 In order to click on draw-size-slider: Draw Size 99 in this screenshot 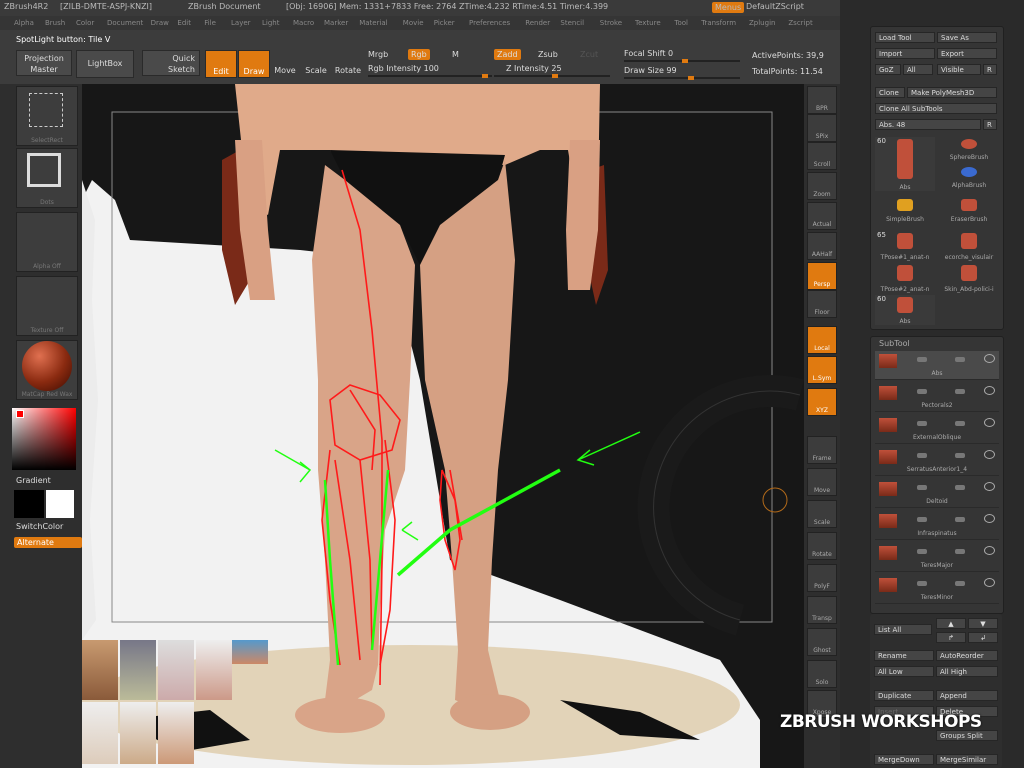, I will do `click(650, 70)`.